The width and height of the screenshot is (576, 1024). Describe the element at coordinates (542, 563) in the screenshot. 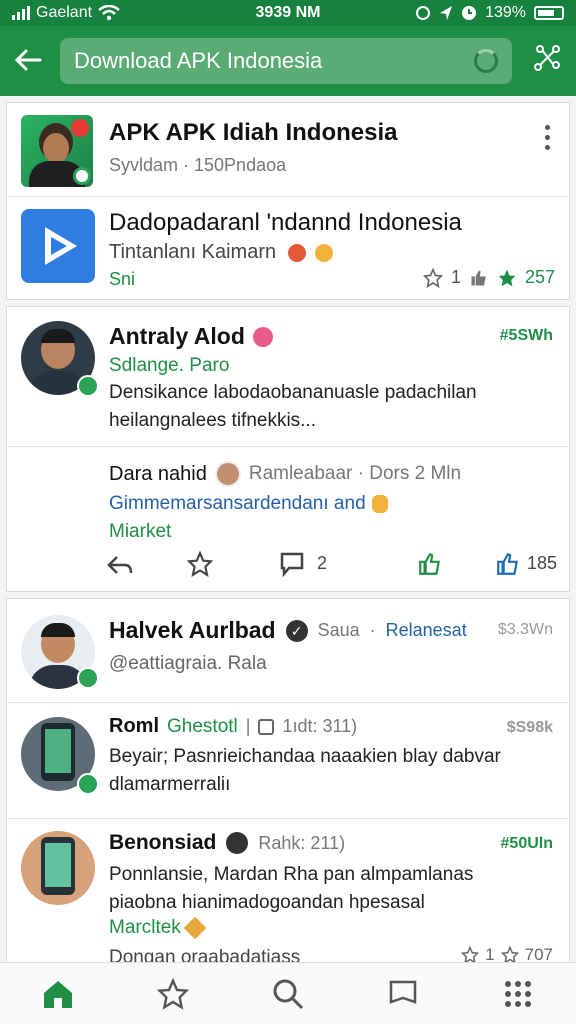

I see `share-count: 185` at that location.